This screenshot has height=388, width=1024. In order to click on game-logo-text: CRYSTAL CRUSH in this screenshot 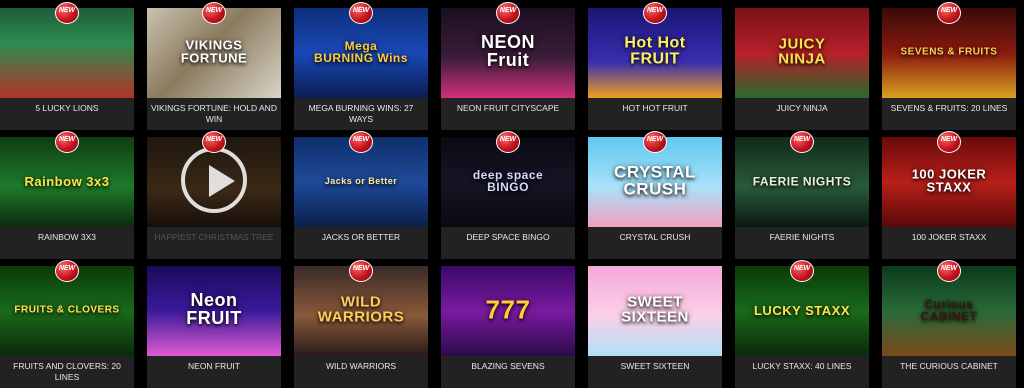, I will do `click(655, 180)`.